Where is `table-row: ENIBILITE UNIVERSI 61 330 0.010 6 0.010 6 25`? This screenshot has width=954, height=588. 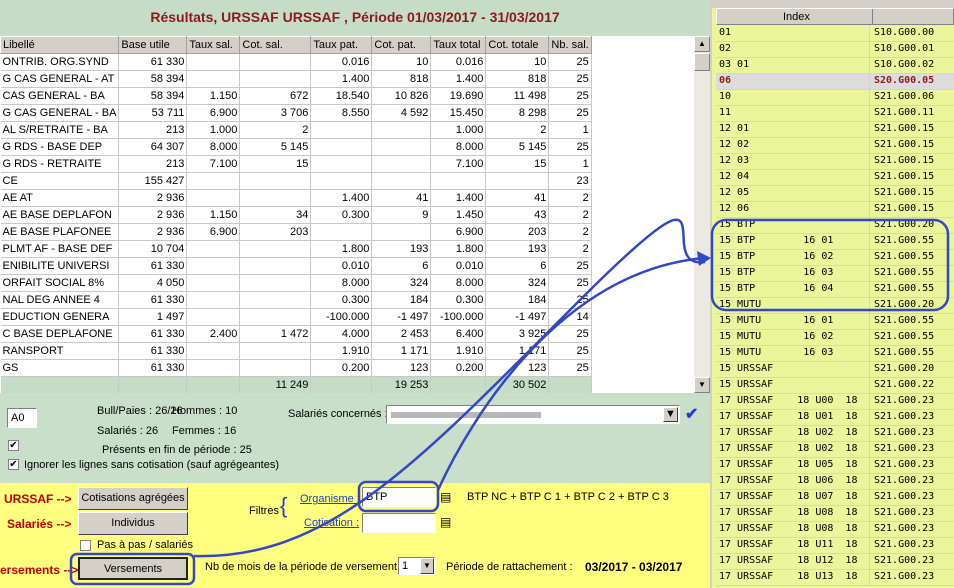 table-row: ENIBILITE UNIVERSI 61 330 0.010 6 0.010 6 25 is located at coordinates (296, 266).